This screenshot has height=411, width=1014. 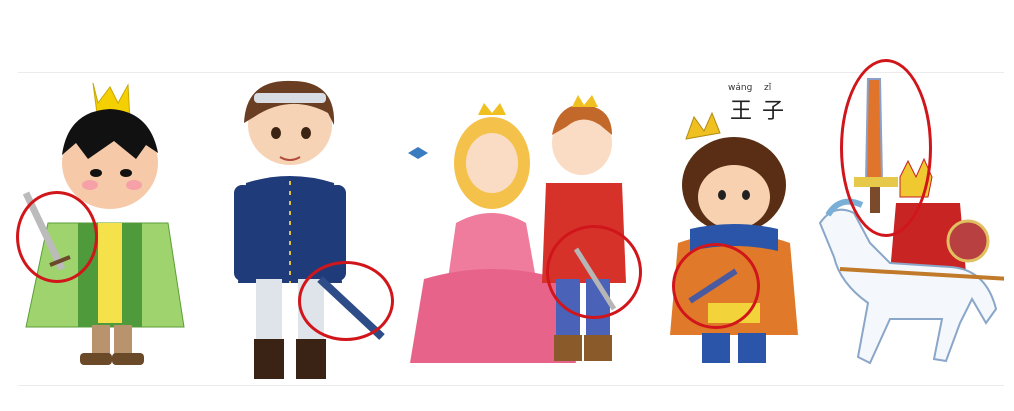 What do you see at coordinates (102, 229) in the screenshot?
I see `figure-prince-green` at bounding box center [102, 229].